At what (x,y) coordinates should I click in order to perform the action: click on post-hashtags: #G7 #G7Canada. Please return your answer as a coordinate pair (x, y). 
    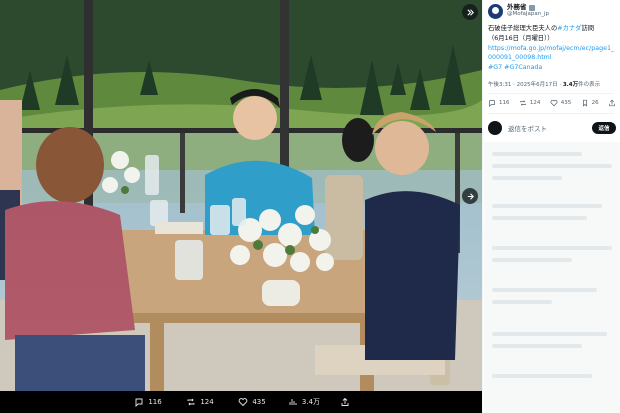
    Looking at the image, I should click on (552, 68).